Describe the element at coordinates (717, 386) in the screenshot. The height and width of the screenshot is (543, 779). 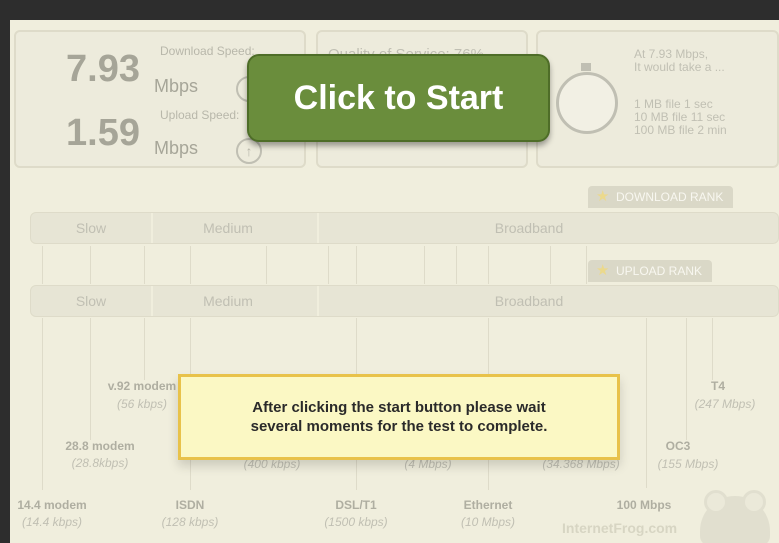
I see `connection-name: T4` at that location.